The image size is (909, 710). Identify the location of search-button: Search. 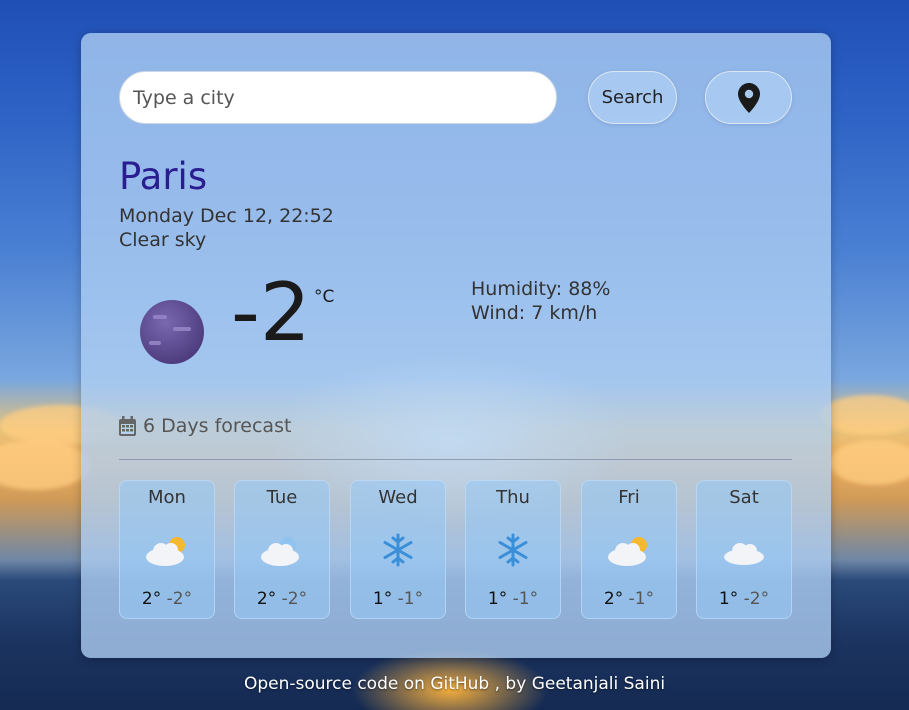
(632, 97).